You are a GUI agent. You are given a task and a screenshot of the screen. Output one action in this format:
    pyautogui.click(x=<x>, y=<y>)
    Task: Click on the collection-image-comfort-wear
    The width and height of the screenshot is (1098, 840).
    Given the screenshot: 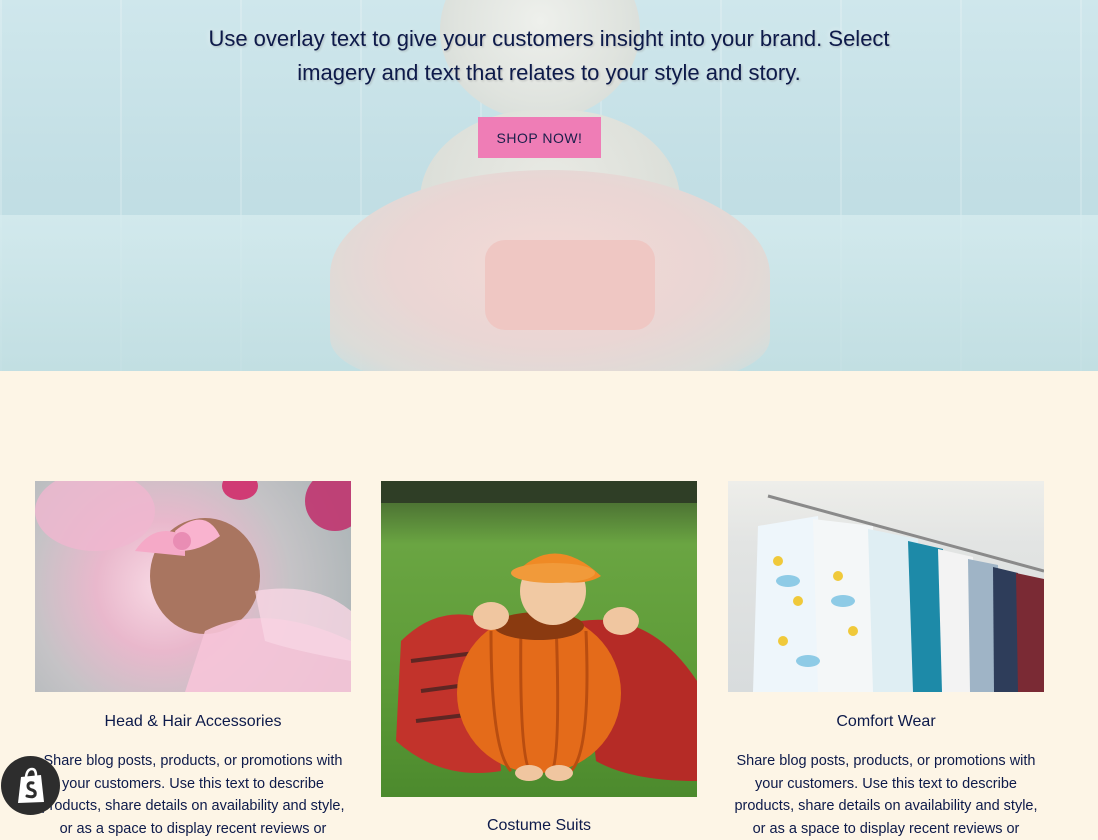 What is the action you would take?
    pyautogui.click(x=886, y=586)
    